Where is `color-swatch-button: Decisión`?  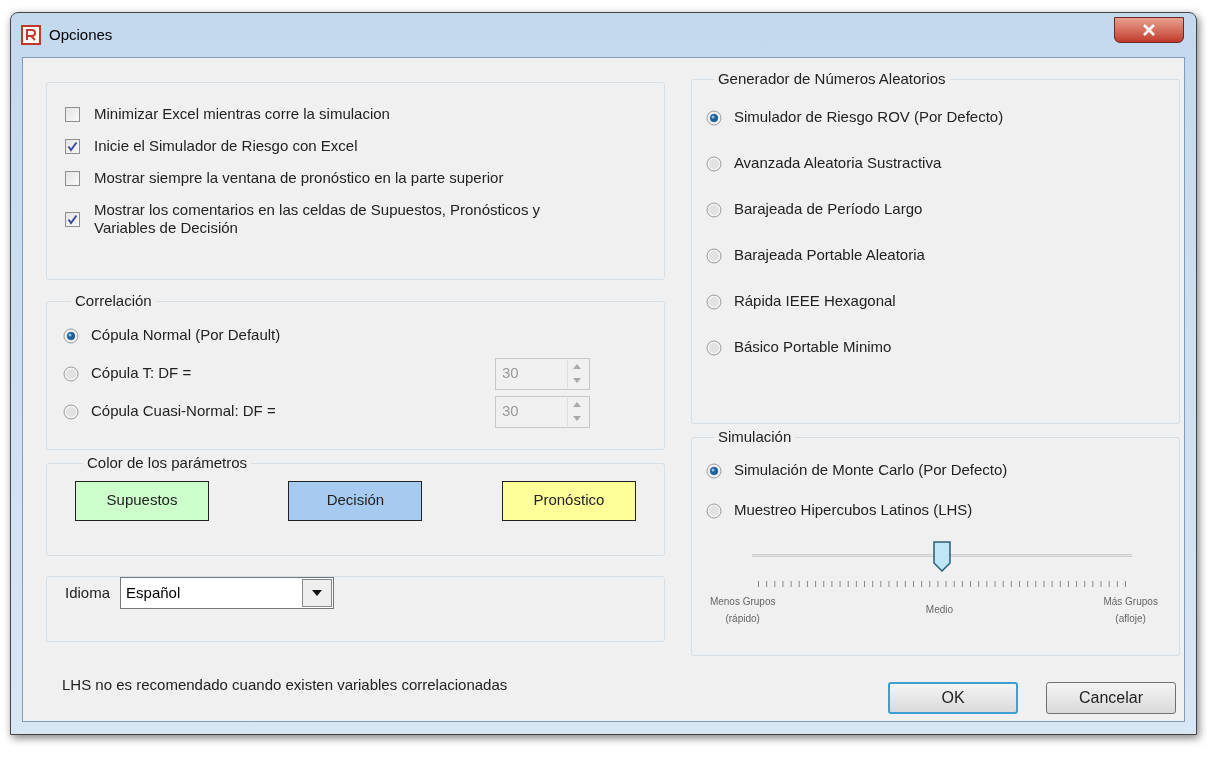
color-swatch-button: Decisión is located at coordinates (355, 500).